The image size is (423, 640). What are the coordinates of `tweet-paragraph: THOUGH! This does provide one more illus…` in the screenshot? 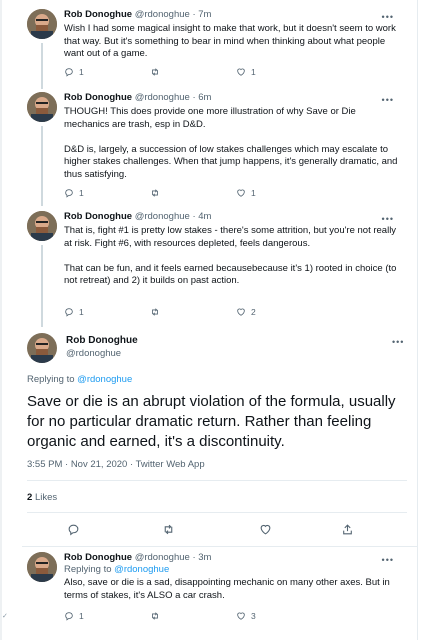 It's located at (210, 118).